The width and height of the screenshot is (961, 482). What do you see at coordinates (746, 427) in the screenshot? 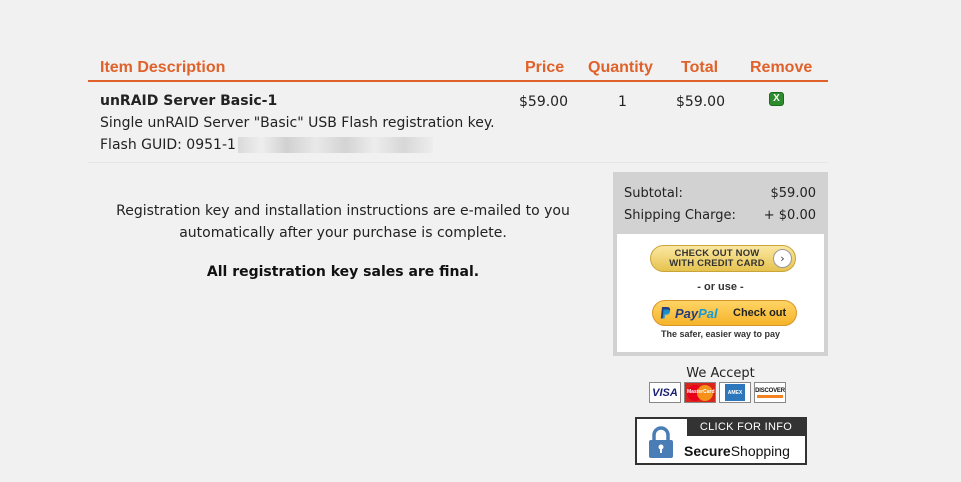
I see `click-for-info-label: CLICK FOR INFO` at bounding box center [746, 427].